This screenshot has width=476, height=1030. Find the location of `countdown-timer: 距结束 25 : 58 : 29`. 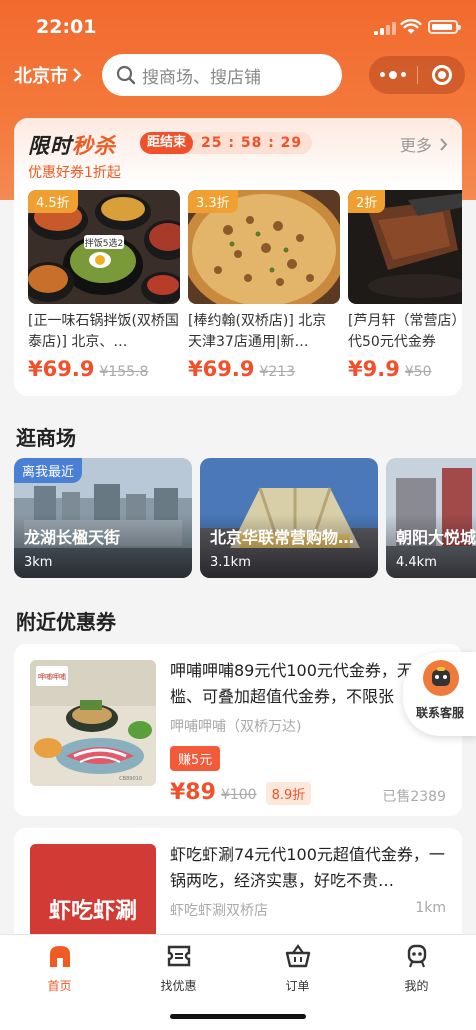

countdown-timer: 距结束 25 : 58 : 29 is located at coordinates (226, 143).